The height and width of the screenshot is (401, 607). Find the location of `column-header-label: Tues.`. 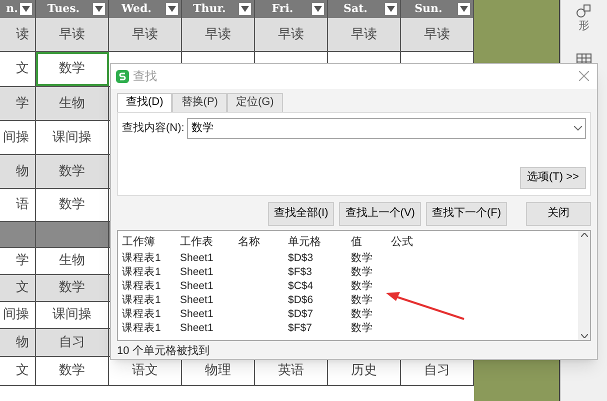

column-header-label: Tues. is located at coordinates (63, 8).